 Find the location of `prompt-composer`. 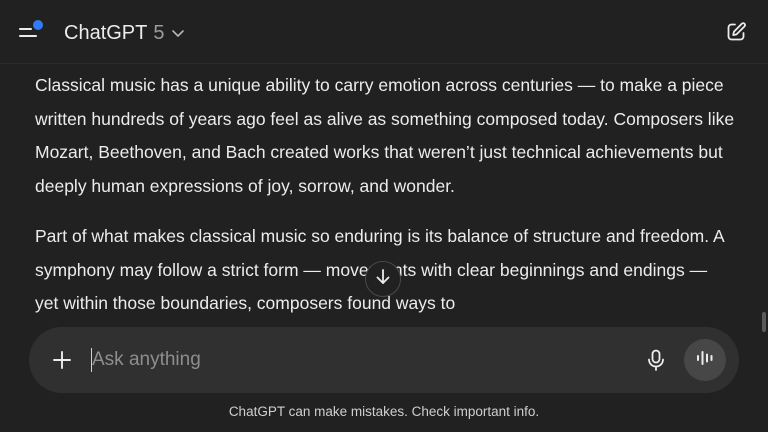

prompt-composer is located at coordinates (384, 360).